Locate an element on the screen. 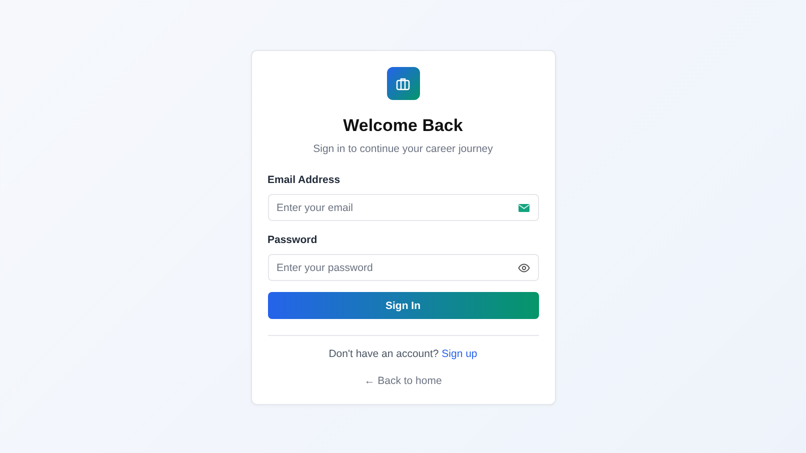 The height and width of the screenshot is (453, 806). input-field: Enter your password is located at coordinates (403, 267).